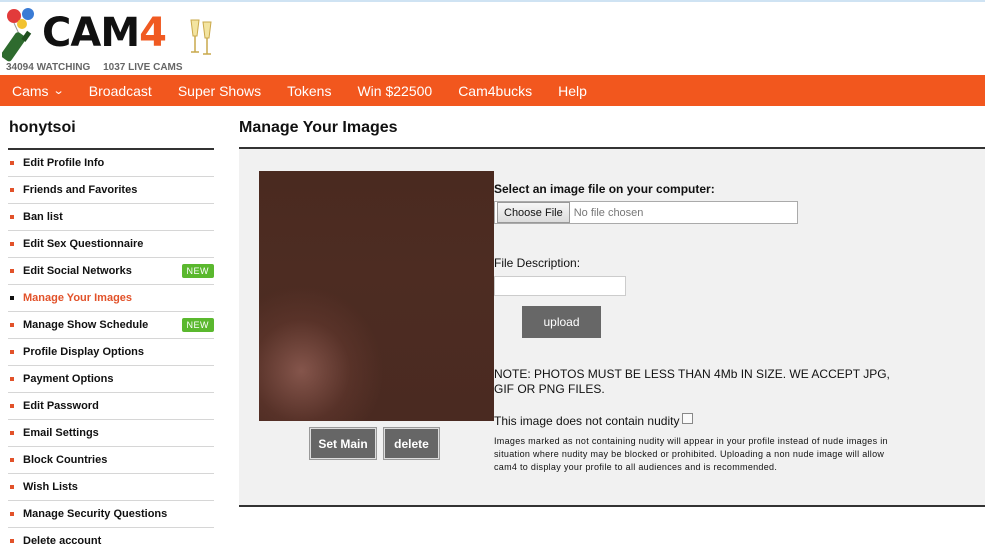  I want to click on sidebar-item-edit-profile-info: Edit Profile Info, so click(111, 163).